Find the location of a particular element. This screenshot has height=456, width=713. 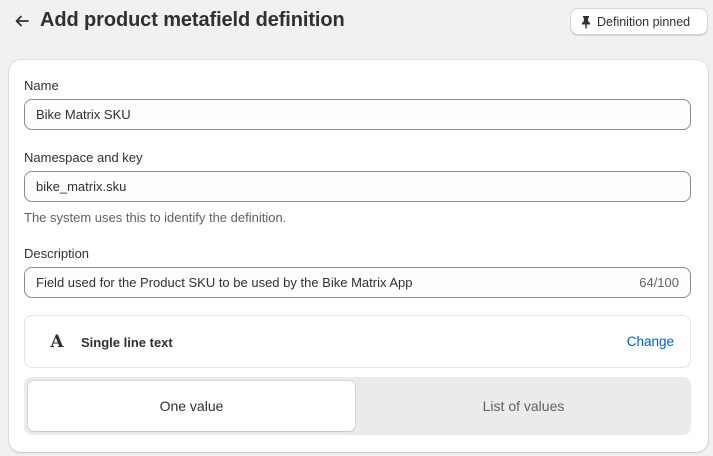

change-type-link: Change is located at coordinates (650, 341).